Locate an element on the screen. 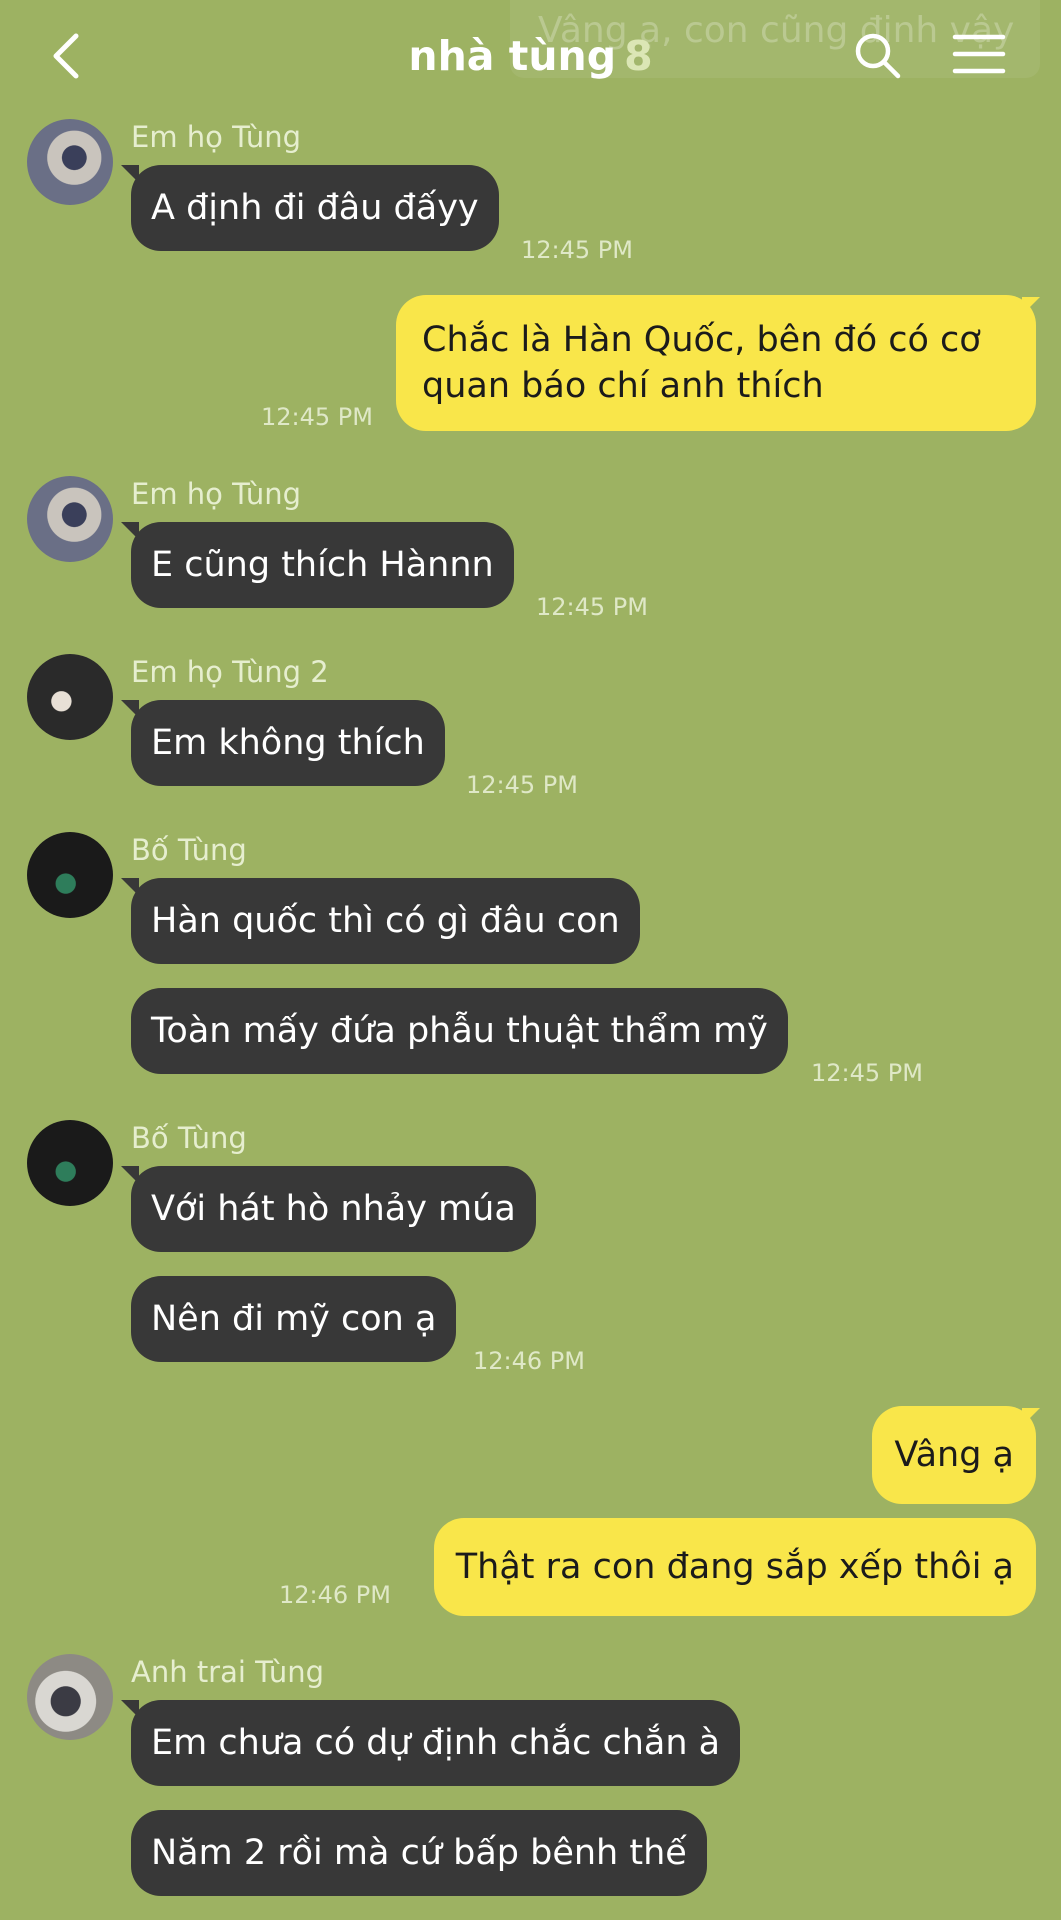 This screenshot has height=1920, width=1061. member-count: 8 is located at coordinates (638, 56).